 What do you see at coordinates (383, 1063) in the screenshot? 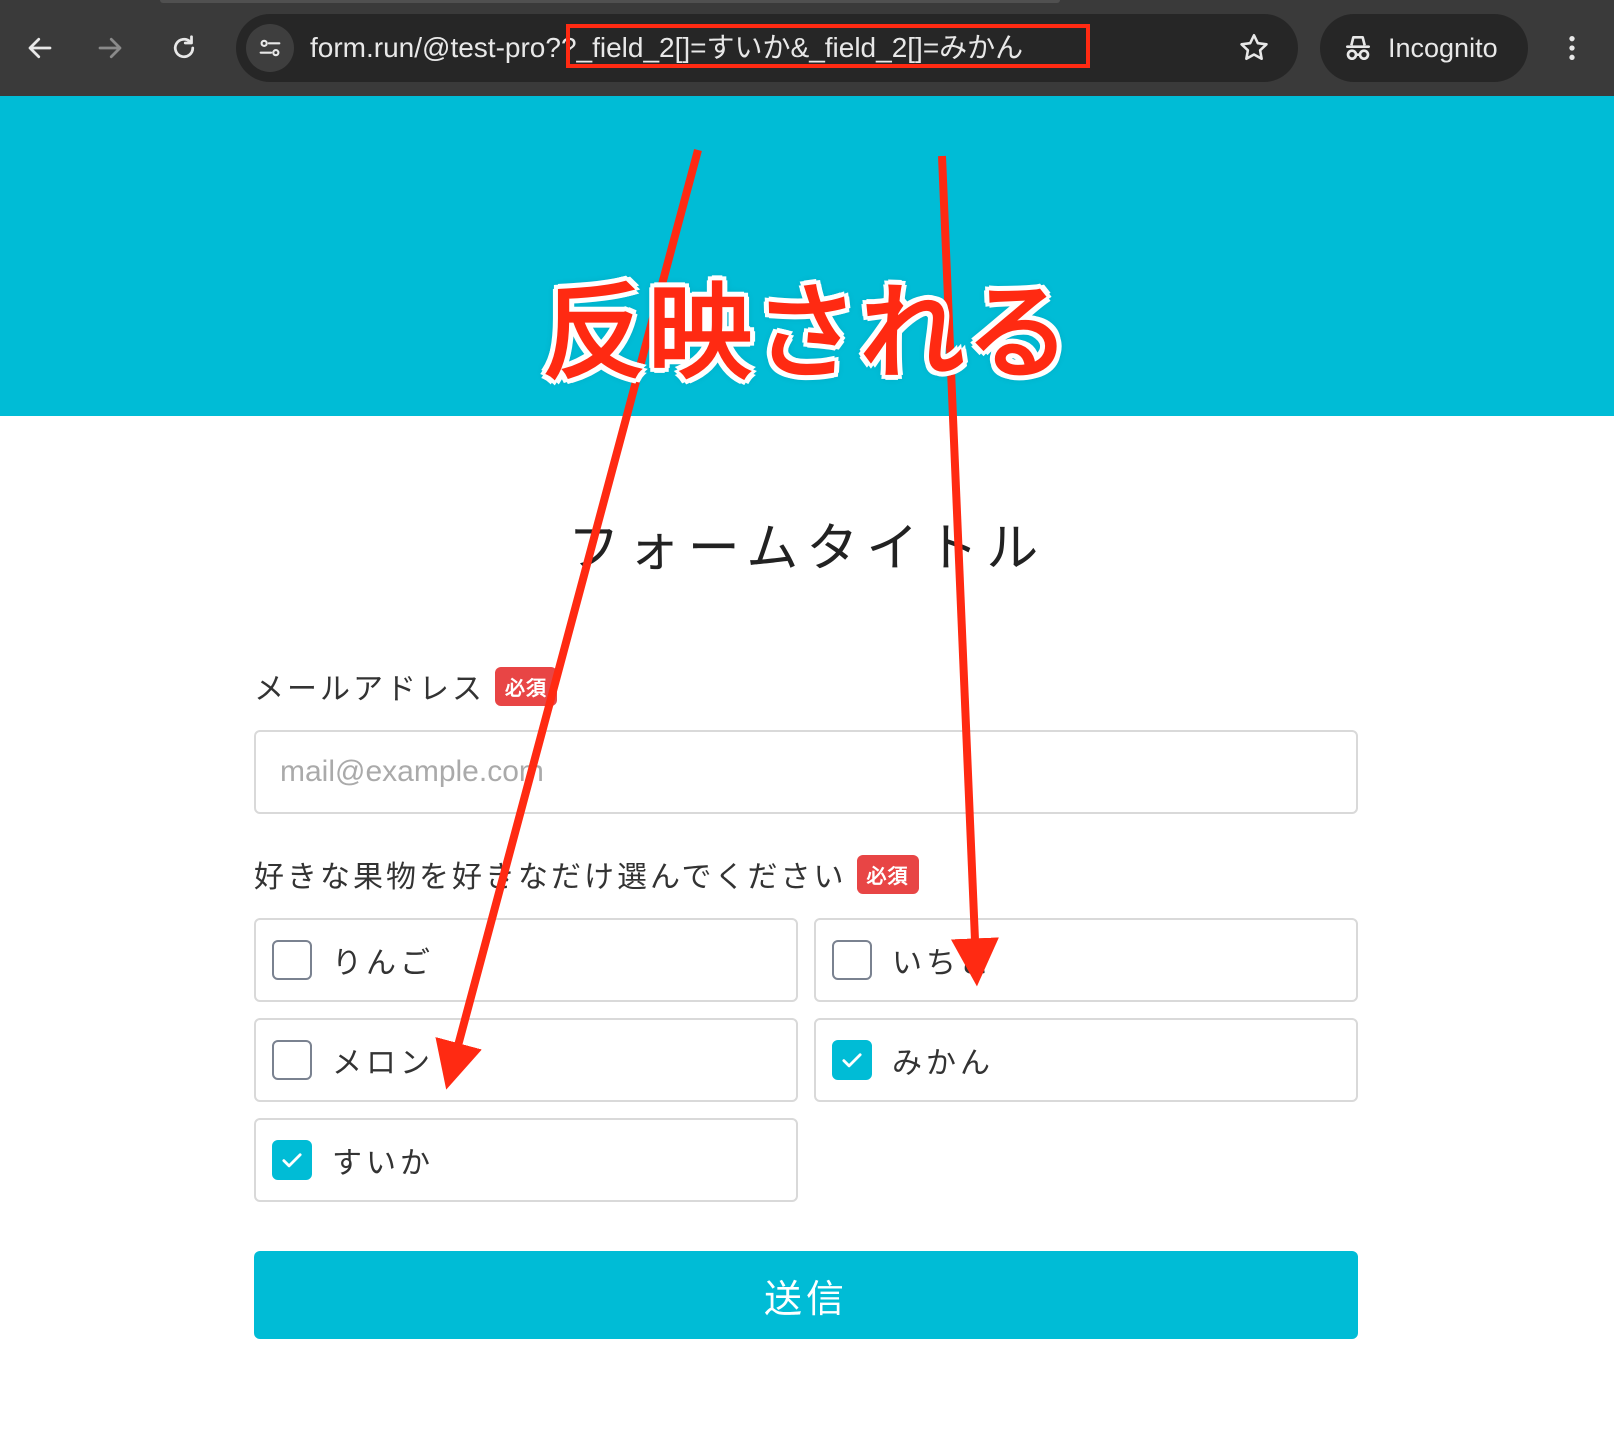
I see `option-label: メロン` at bounding box center [383, 1063].